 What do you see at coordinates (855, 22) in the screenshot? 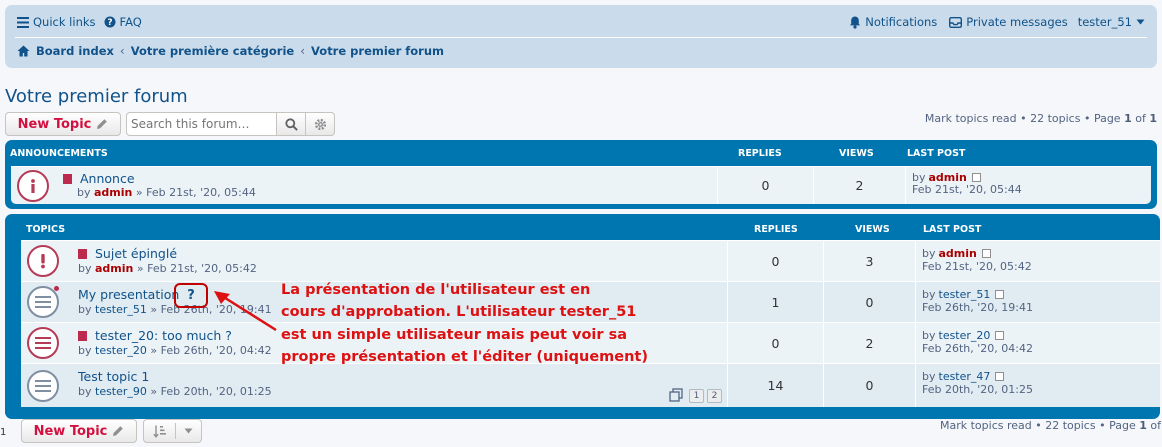
I see `bell-icon` at bounding box center [855, 22].